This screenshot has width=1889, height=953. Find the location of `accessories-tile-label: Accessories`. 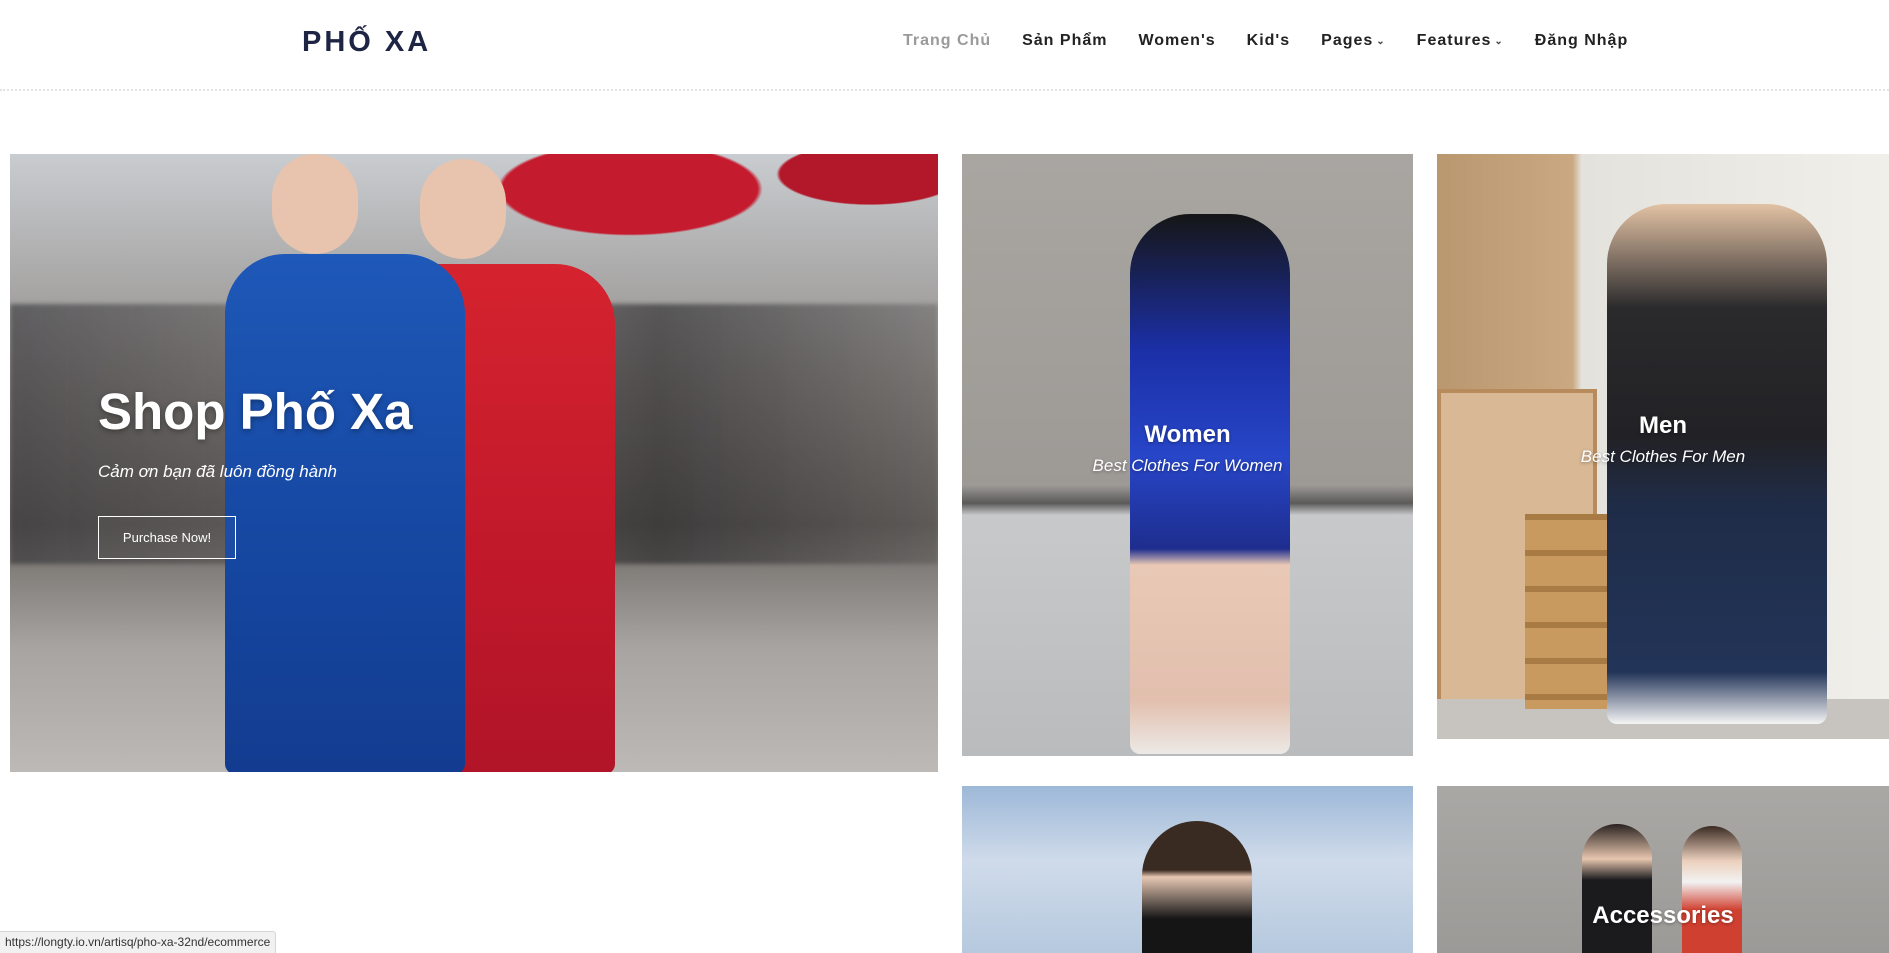

accessories-tile-label: Accessories is located at coordinates (1663, 916).